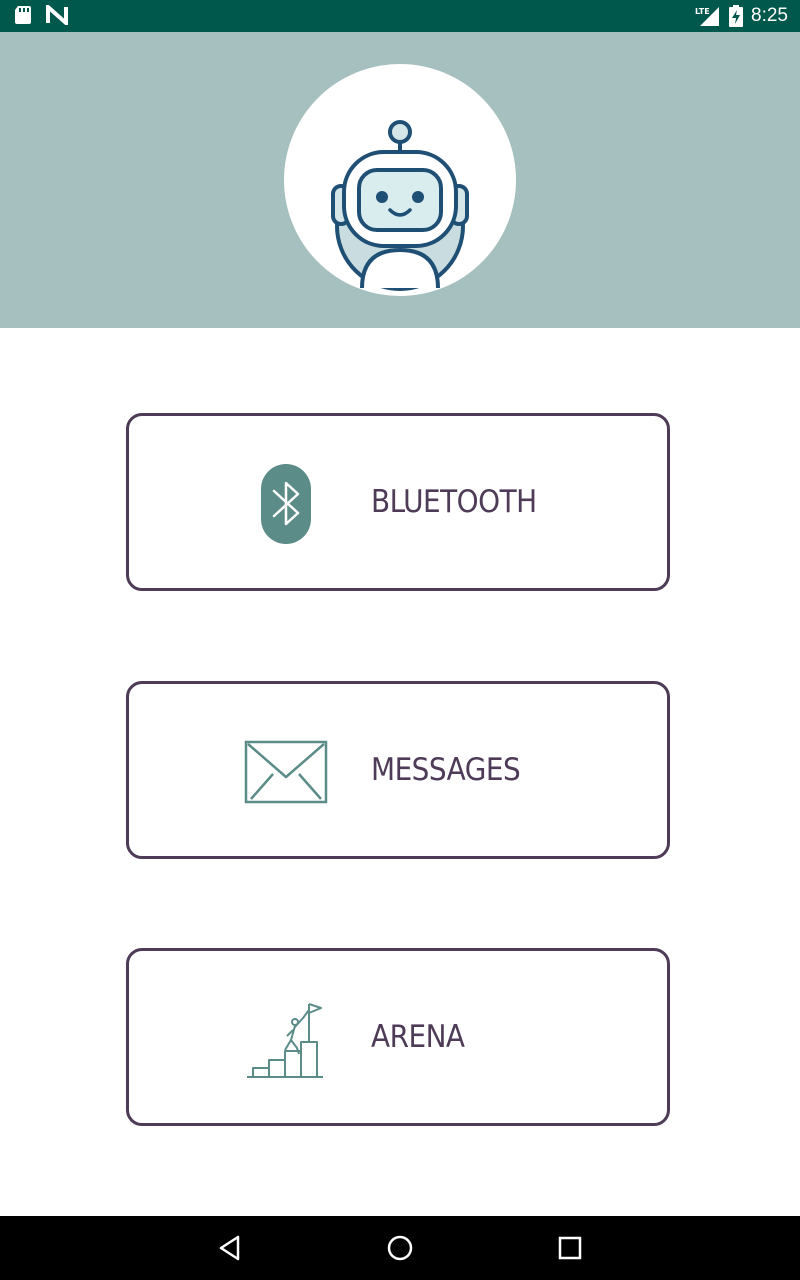 This screenshot has width=800, height=1280. What do you see at coordinates (230, 1248) in the screenshot?
I see `back-icon` at bounding box center [230, 1248].